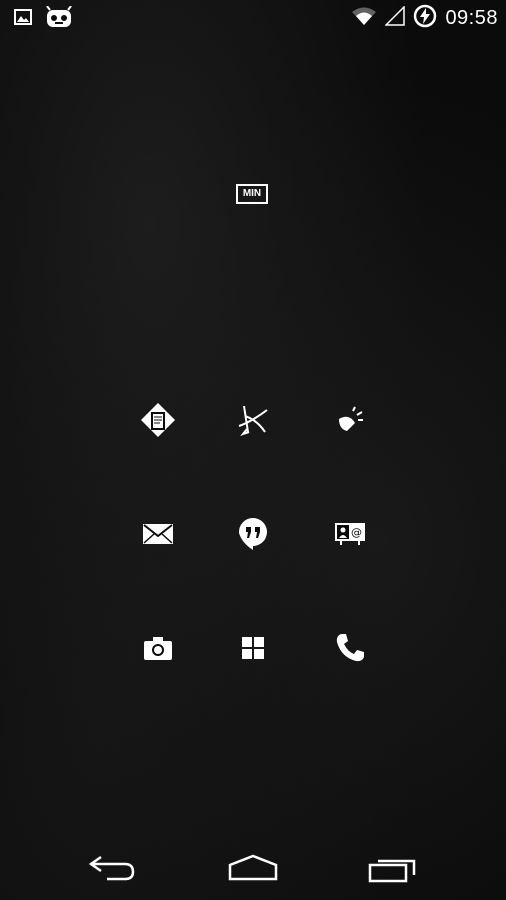 The height and width of the screenshot is (900, 506). I want to click on reader-app, so click(158, 422).